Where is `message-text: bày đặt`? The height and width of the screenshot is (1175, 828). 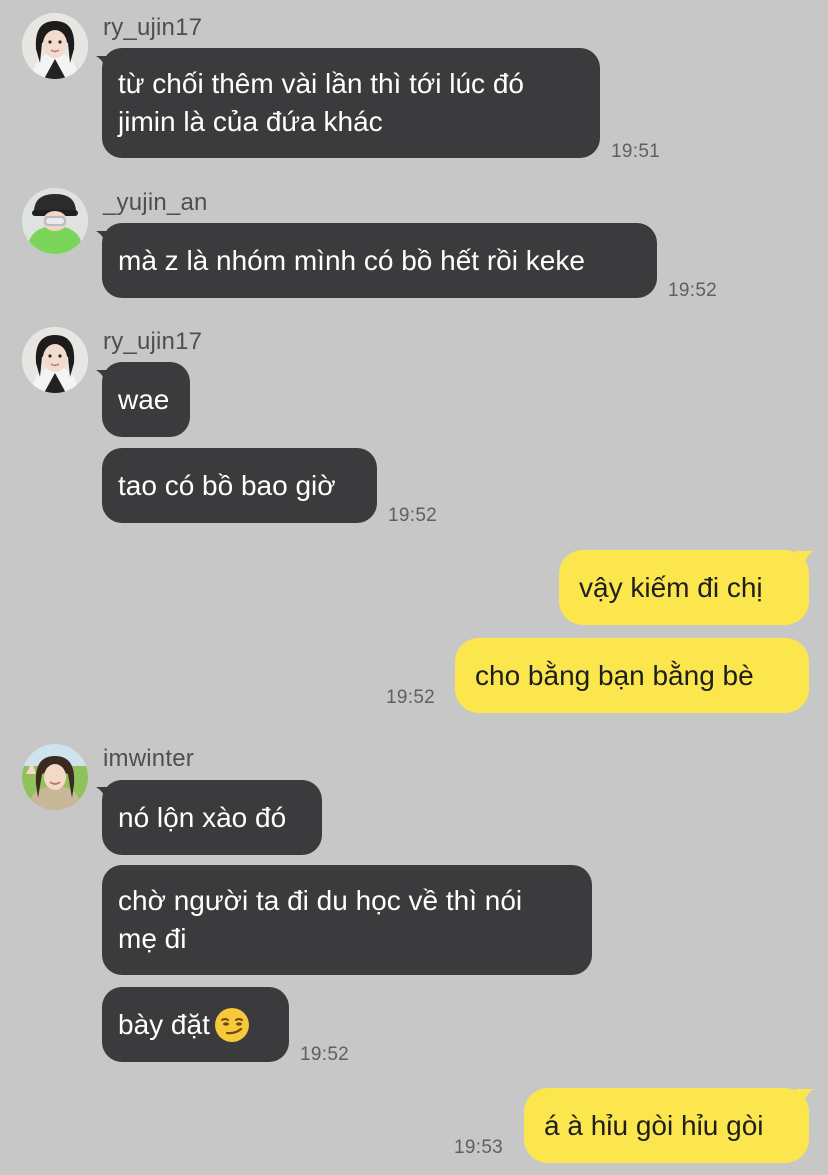 message-text: bày đặt is located at coordinates (164, 1024).